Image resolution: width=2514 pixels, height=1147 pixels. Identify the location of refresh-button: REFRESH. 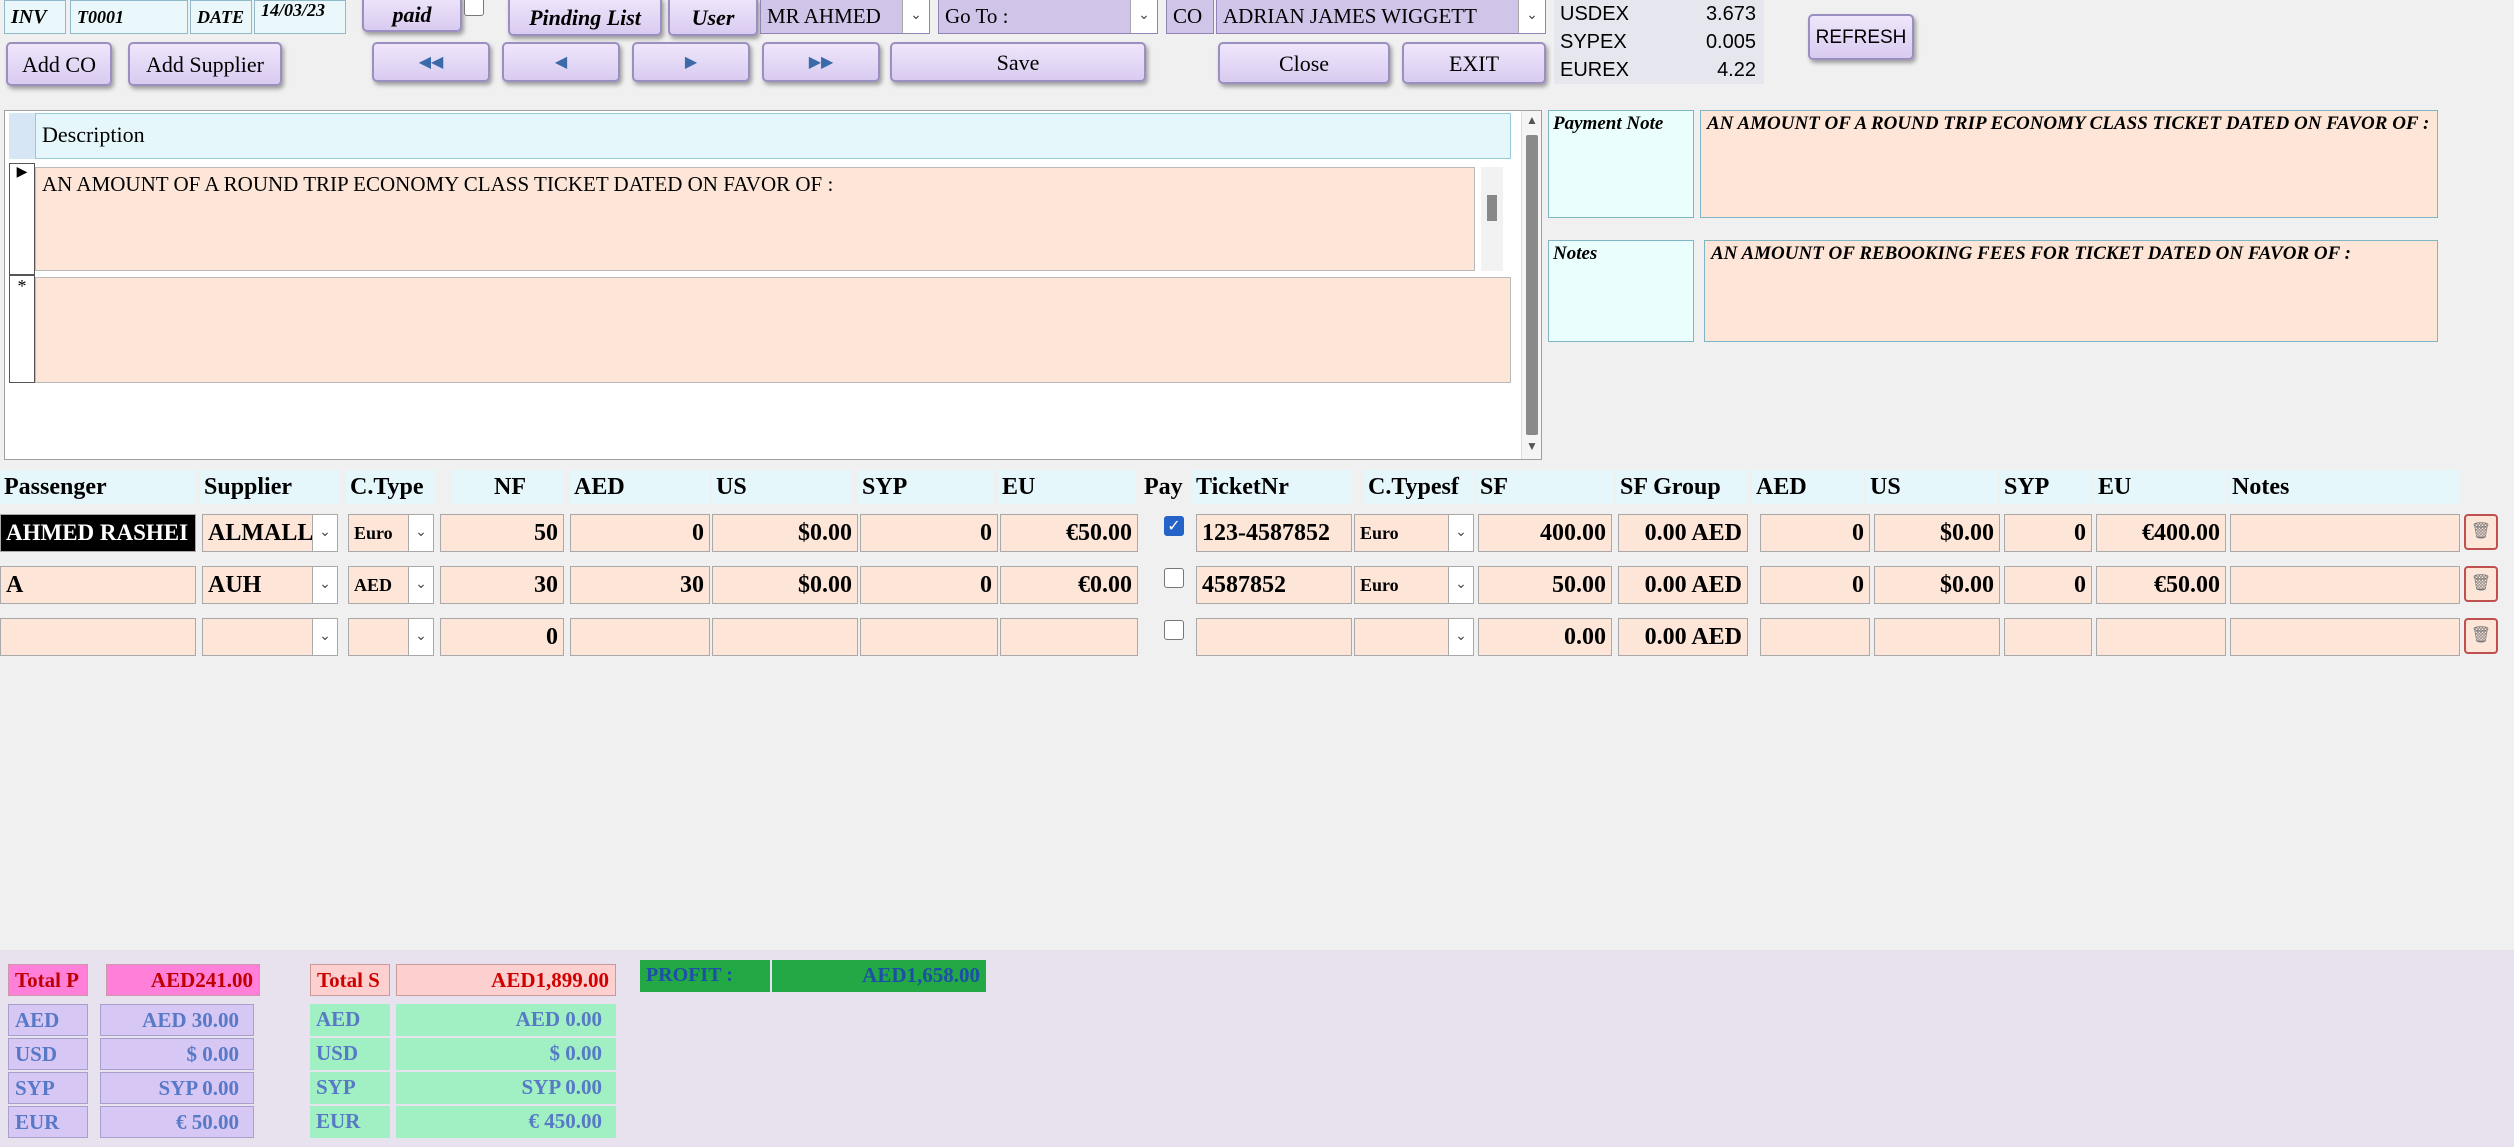
(1861, 37).